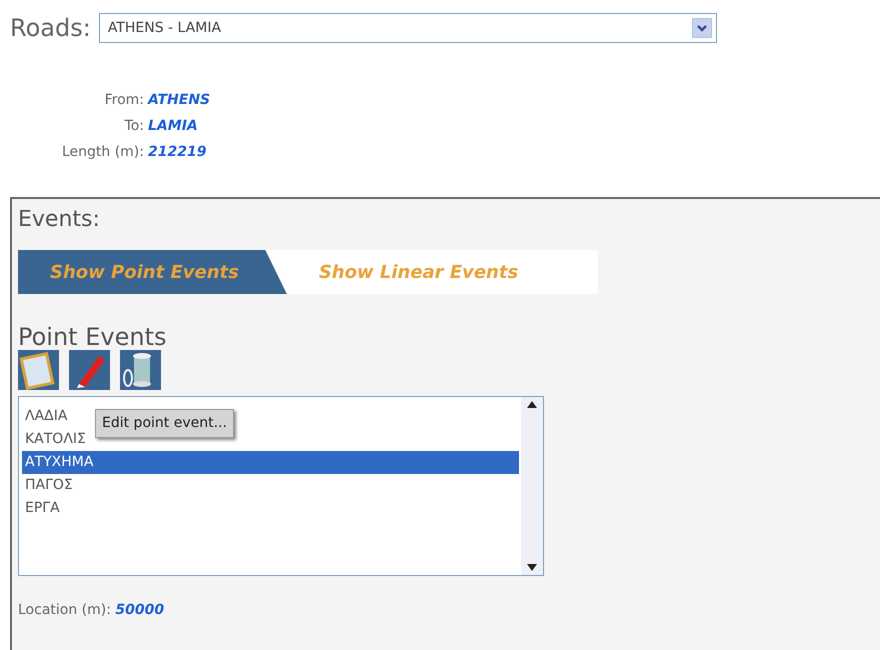 This screenshot has width=880, height=650. What do you see at coordinates (139, 610) in the screenshot?
I see `location-value: 50000` at bounding box center [139, 610].